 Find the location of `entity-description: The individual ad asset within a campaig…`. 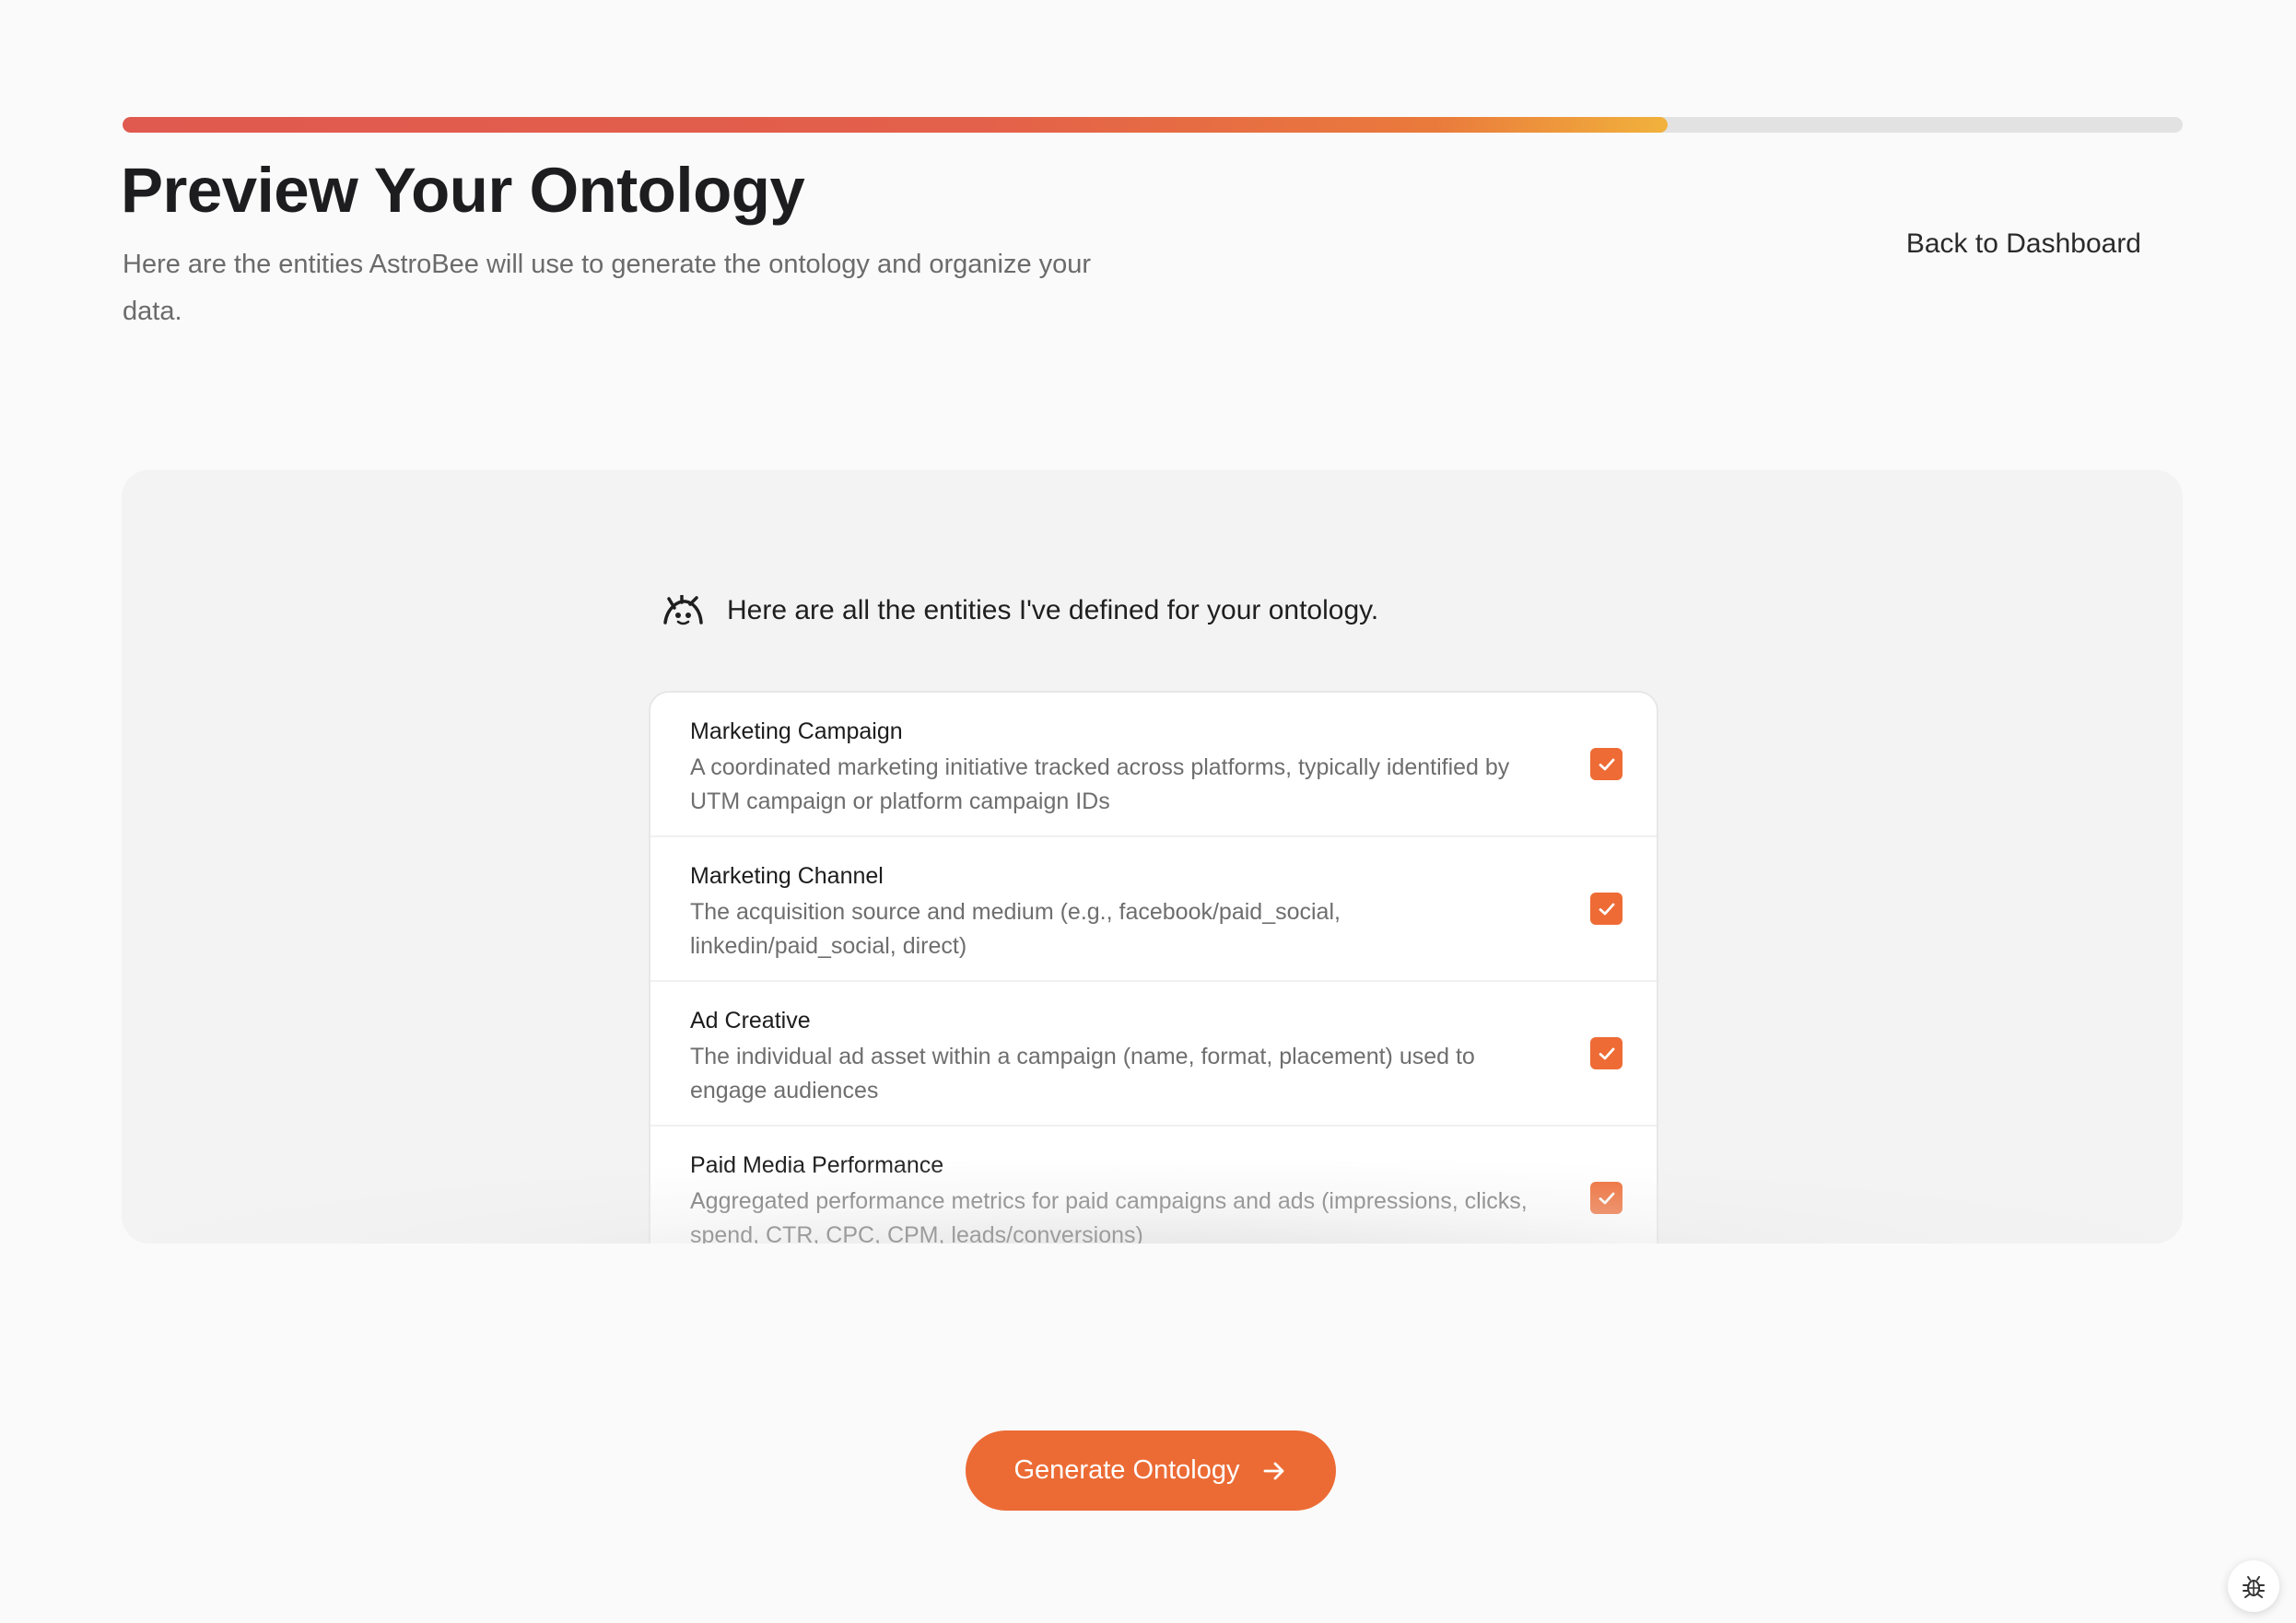

entity-description: The individual ad asset within a campaig… is located at coordinates (1082, 1073).